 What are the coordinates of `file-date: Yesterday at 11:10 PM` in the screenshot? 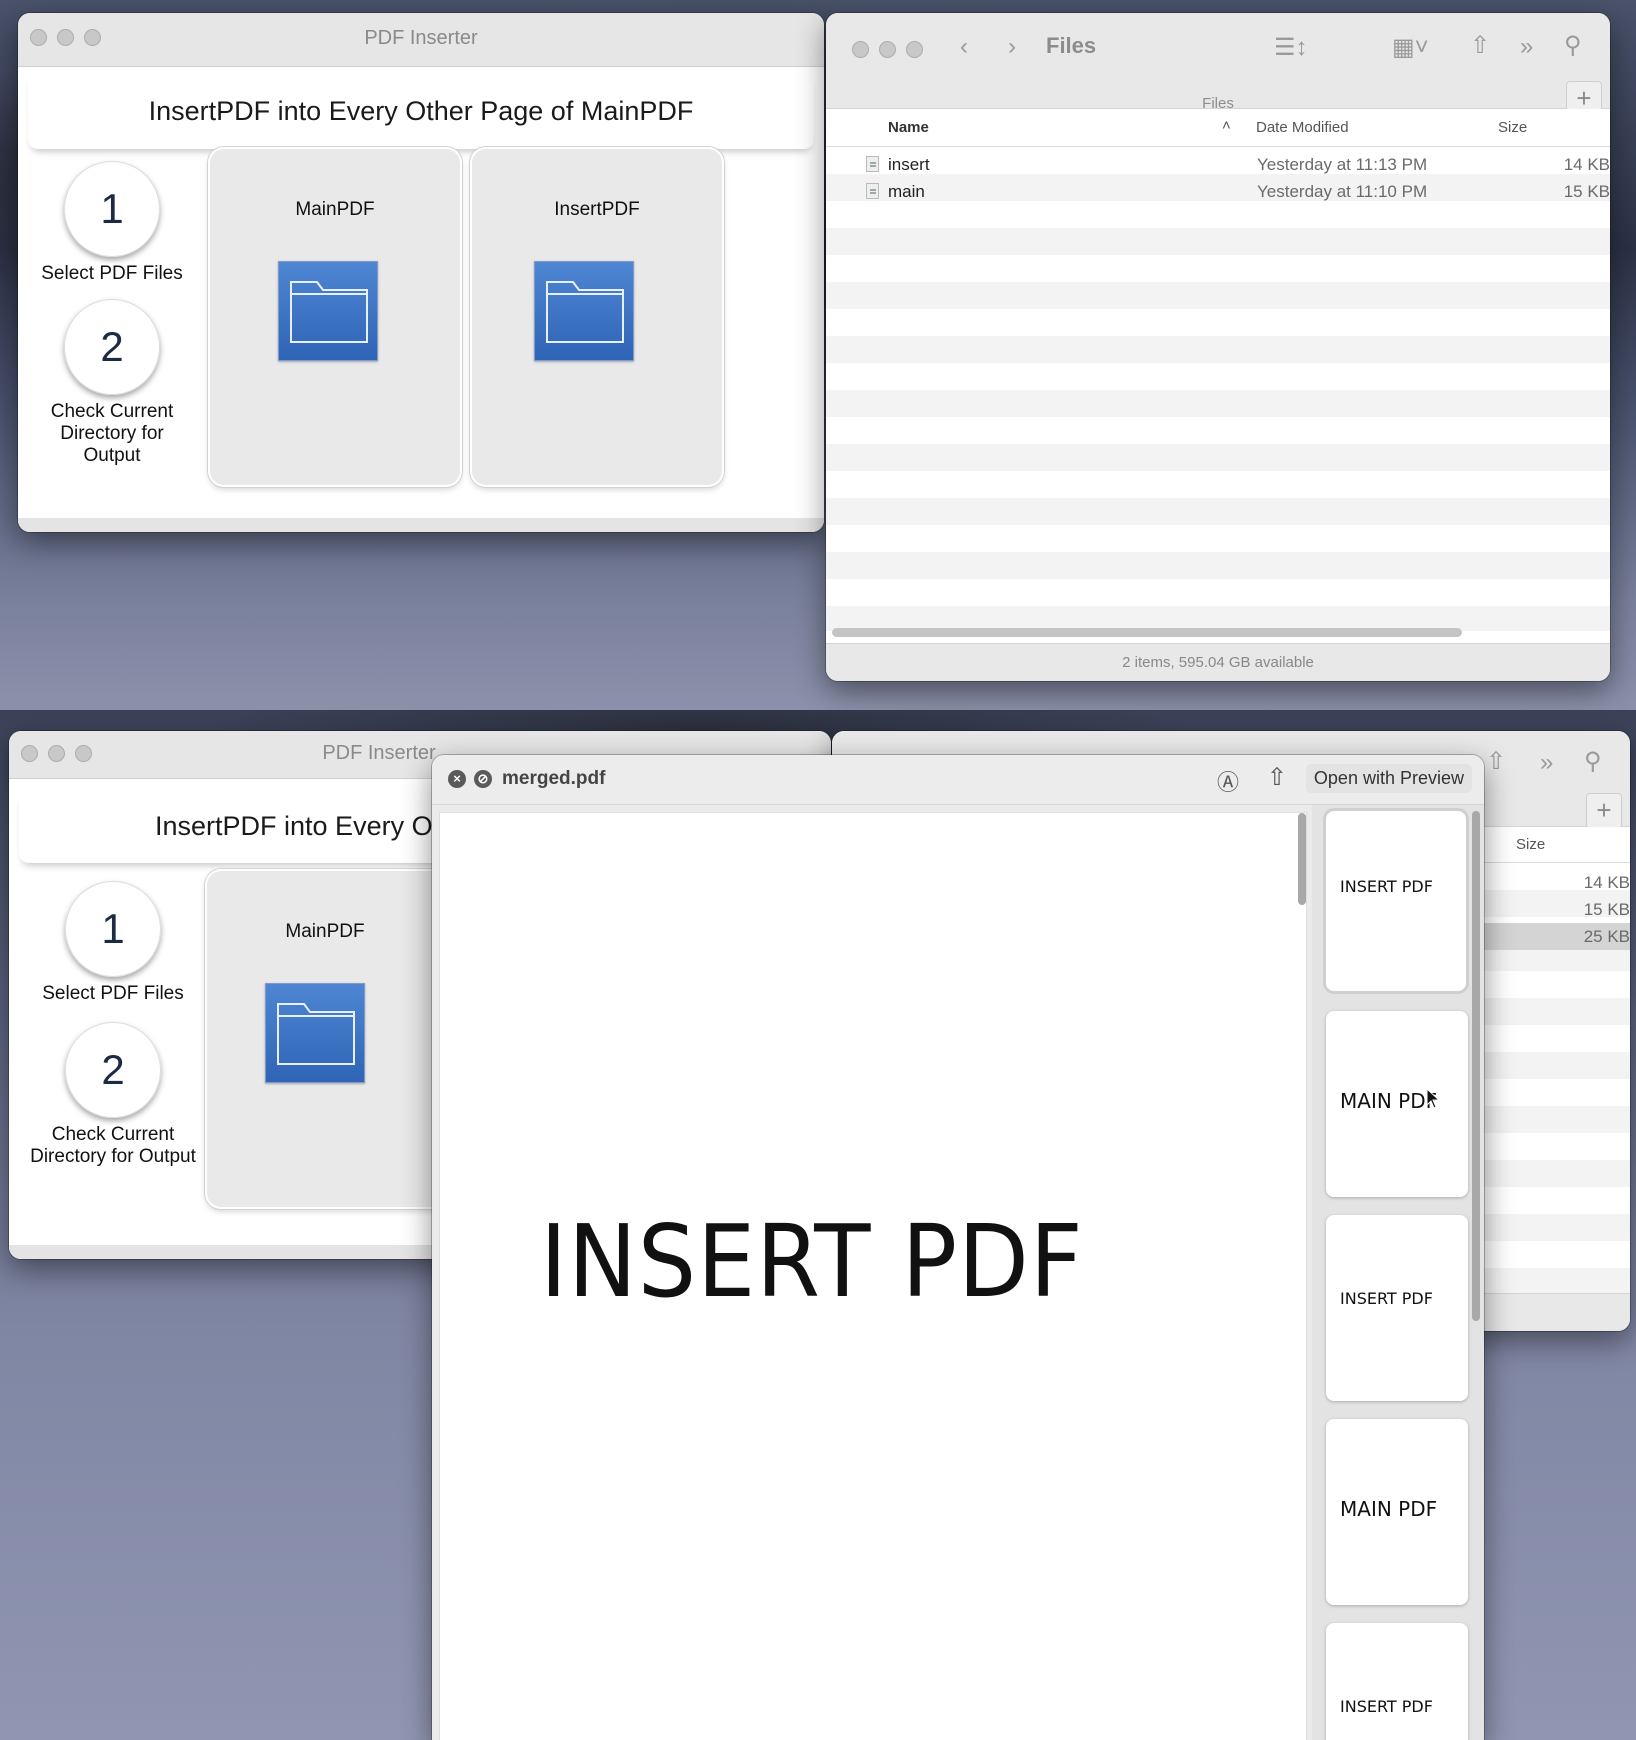 It's located at (1342, 191).